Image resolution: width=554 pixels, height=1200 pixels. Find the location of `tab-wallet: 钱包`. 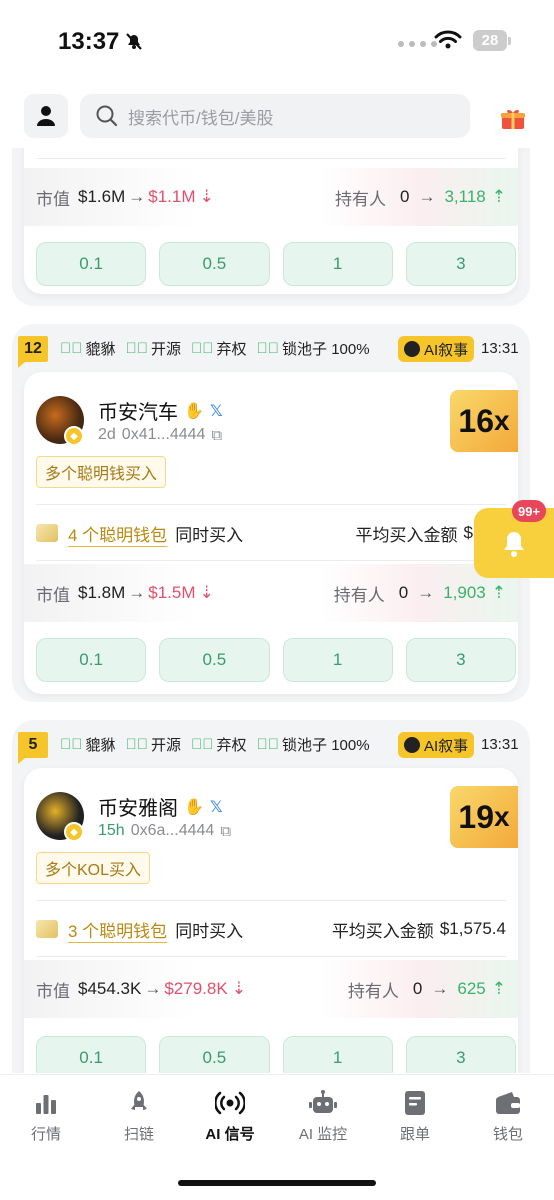

tab-wallet: 钱包 is located at coordinates (508, 1116).